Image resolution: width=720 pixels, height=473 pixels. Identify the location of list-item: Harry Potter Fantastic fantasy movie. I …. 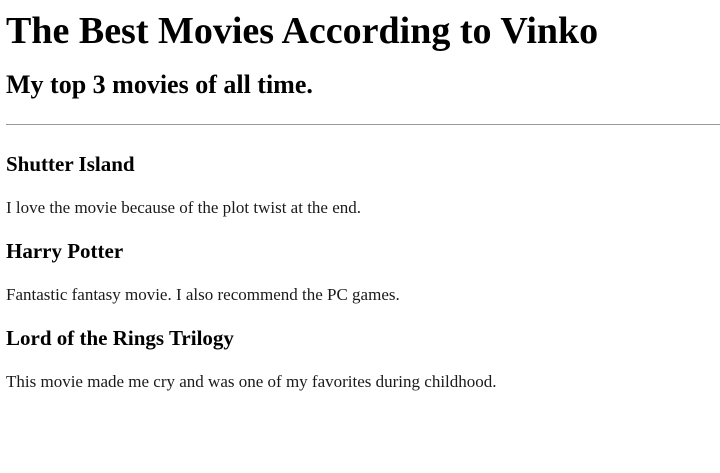
(363, 271).